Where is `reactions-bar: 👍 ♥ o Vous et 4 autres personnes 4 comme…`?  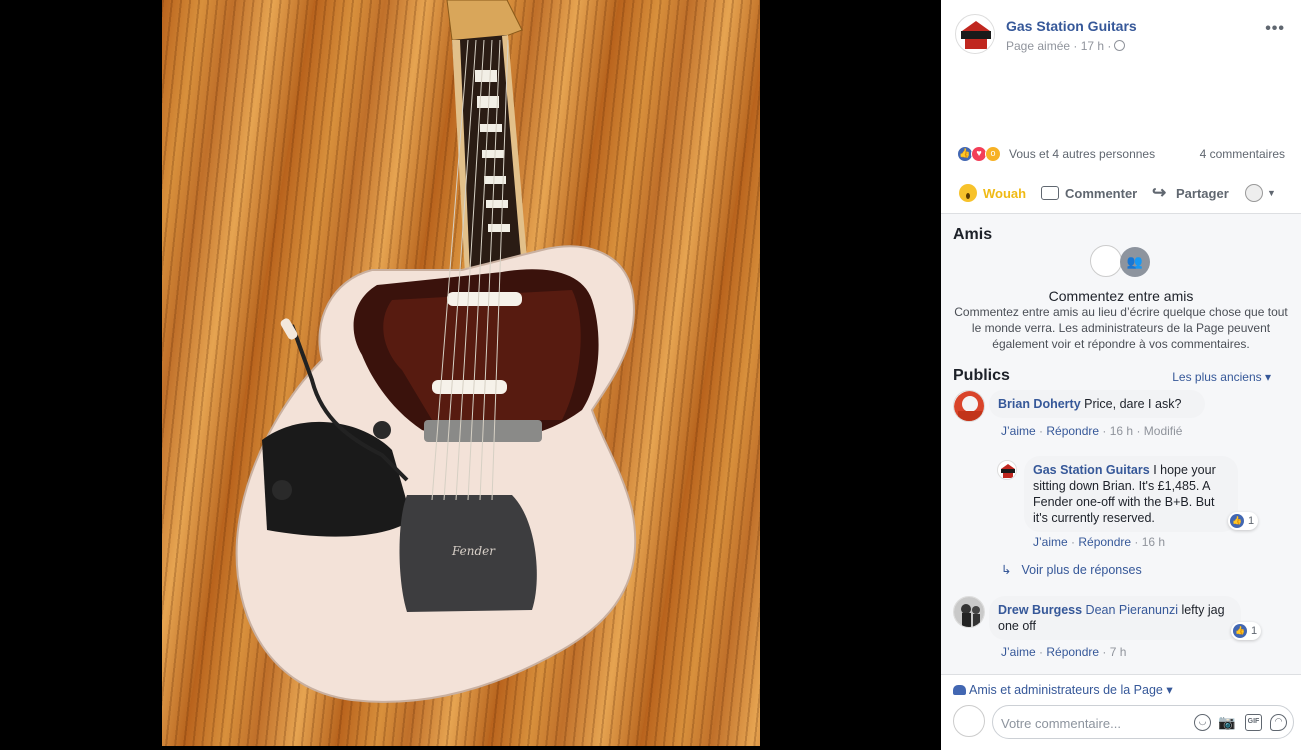 reactions-bar: 👍 ♥ o Vous et 4 autres personnes 4 comme… is located at coordinates (1121, 154).